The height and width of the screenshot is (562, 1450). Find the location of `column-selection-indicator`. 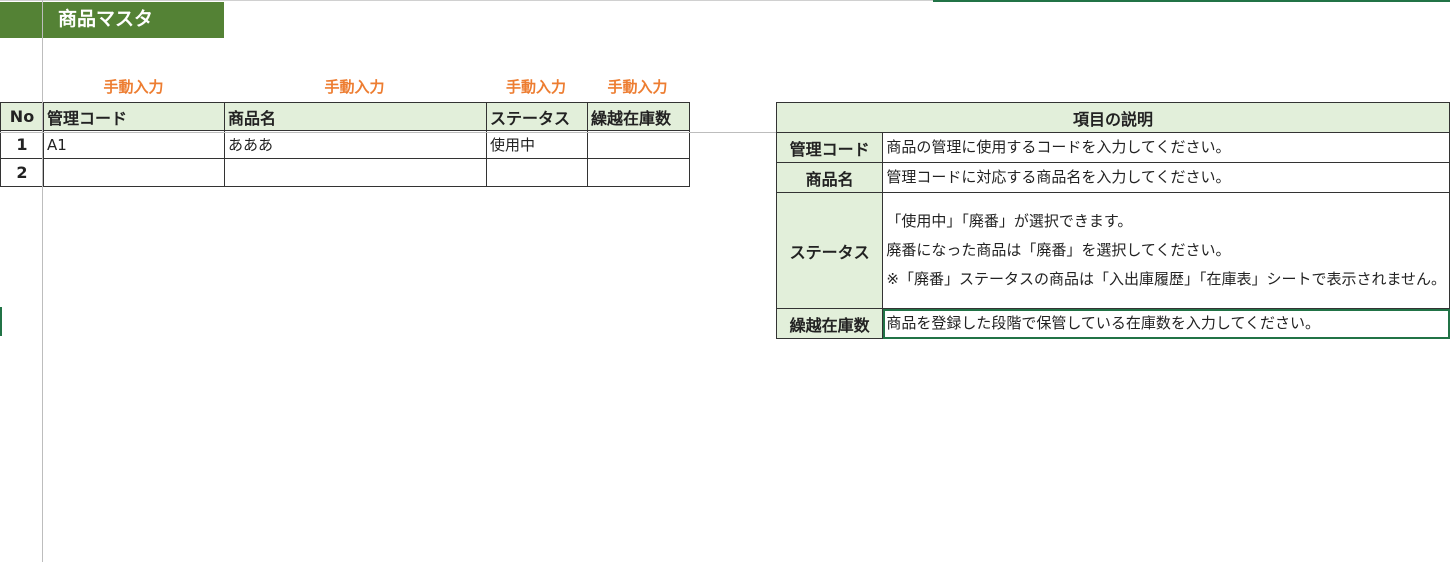

column-selection-indicator is located at coordinates (1191, 1).